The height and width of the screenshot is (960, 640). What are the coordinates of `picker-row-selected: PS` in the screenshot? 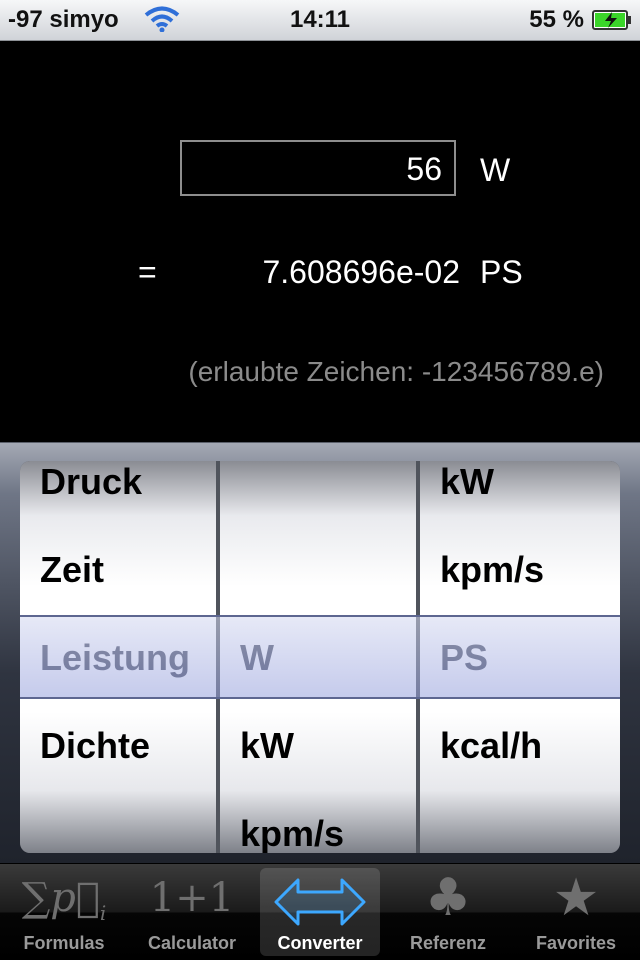 It's located at (464, 658).